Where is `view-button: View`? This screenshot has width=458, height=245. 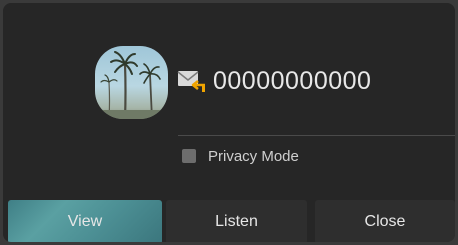 view-button: View is located at coordinates (85, 221).